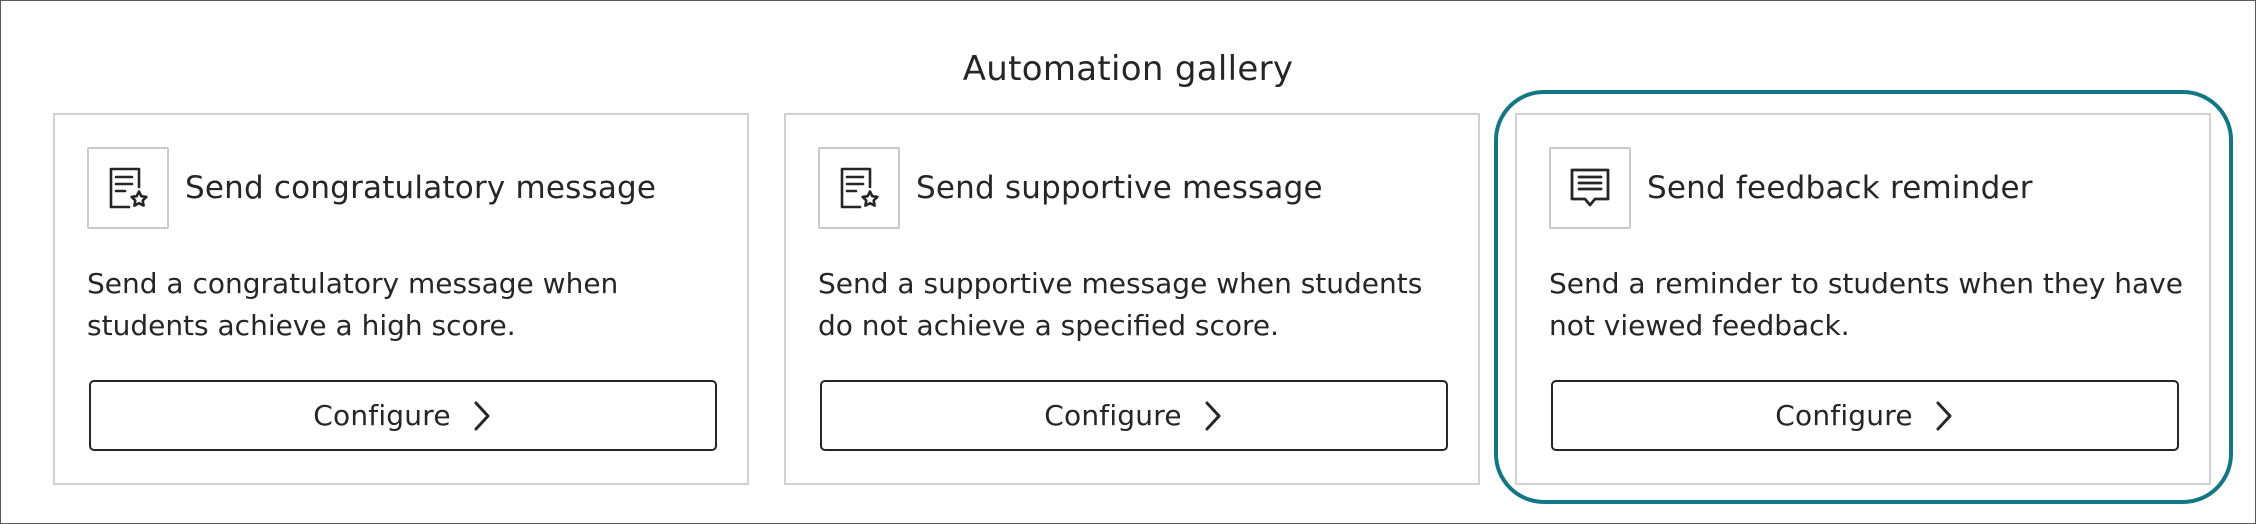 This screenshot has height=524, width=2256. I want to click on message-bubble-icon, so click(1590, 188).